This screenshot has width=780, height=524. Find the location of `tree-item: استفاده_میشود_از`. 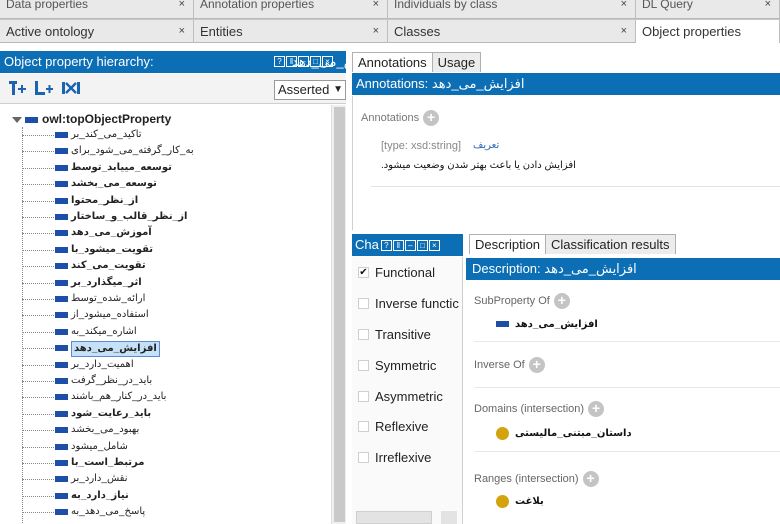

tree-item: استفاده_میشود_از is located at coordinates (142, 315).